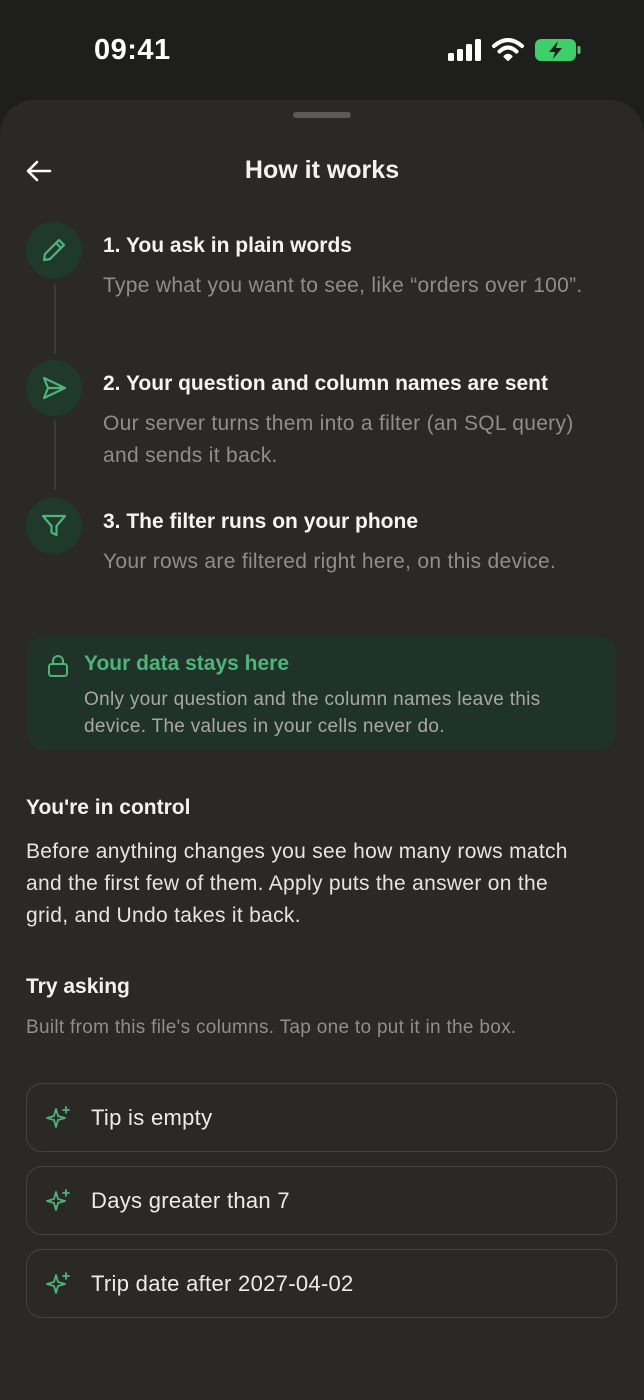  I want to click on suggestion-label: Days greater than 7, so click(190, 1200).